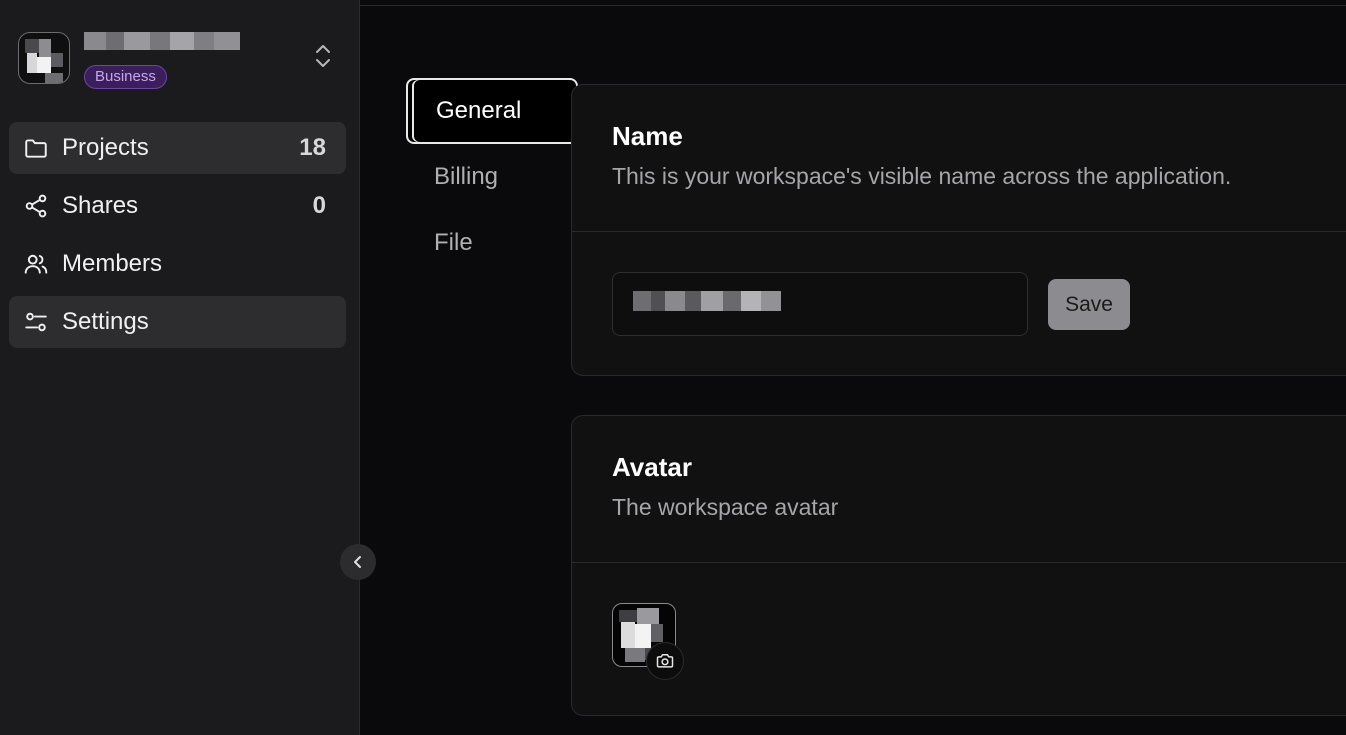 This screenshot has width=1346, height=735. I want to click on workspace-switcher: Business, so click(178, 60).